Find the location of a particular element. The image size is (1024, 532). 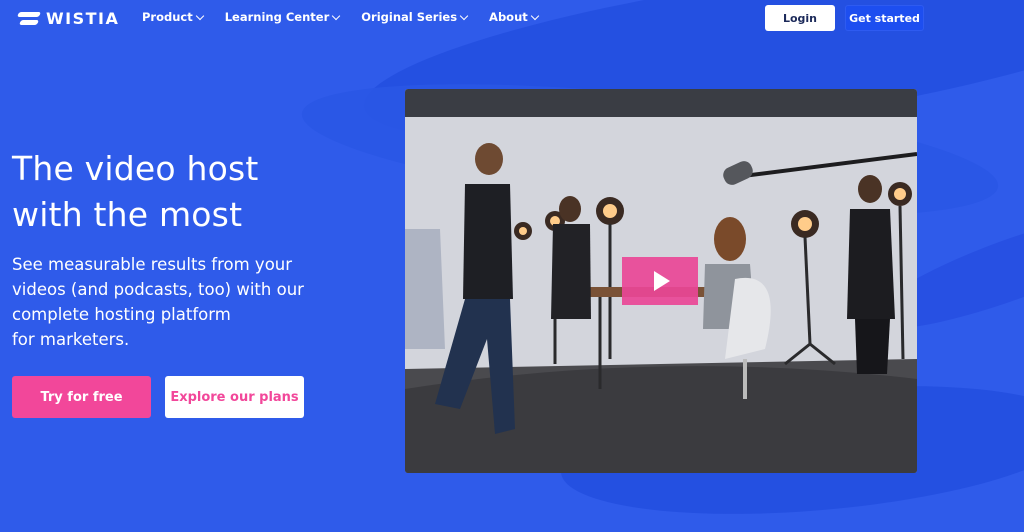

nav-item-label: About is located at coordinates (508, 17).